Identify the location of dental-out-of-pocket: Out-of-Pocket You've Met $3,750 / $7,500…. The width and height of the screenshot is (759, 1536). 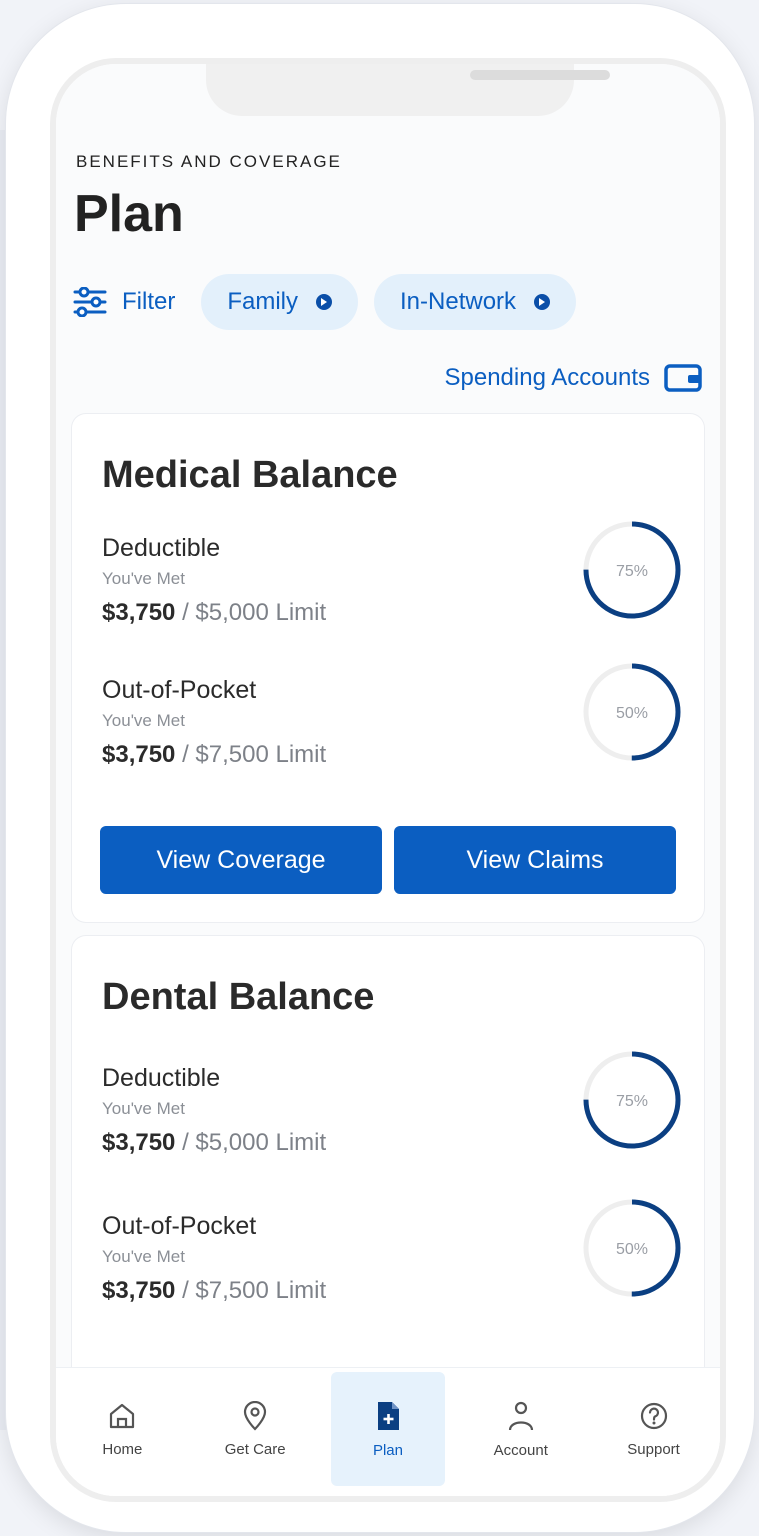
(392, 1265).